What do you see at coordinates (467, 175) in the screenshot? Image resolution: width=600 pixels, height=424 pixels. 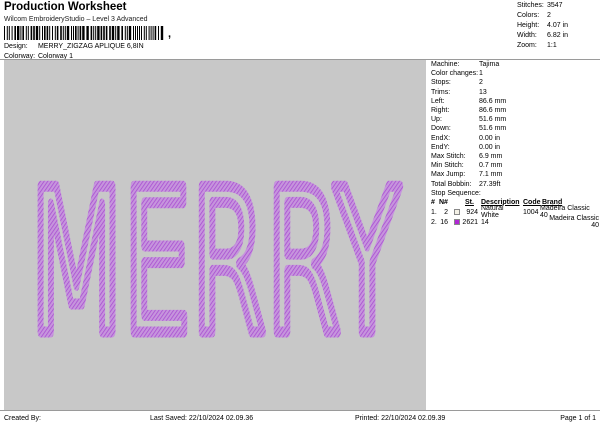 I see `info-max-jump: Max Jump: 7.1 mm` at bounding box center [467, 175].